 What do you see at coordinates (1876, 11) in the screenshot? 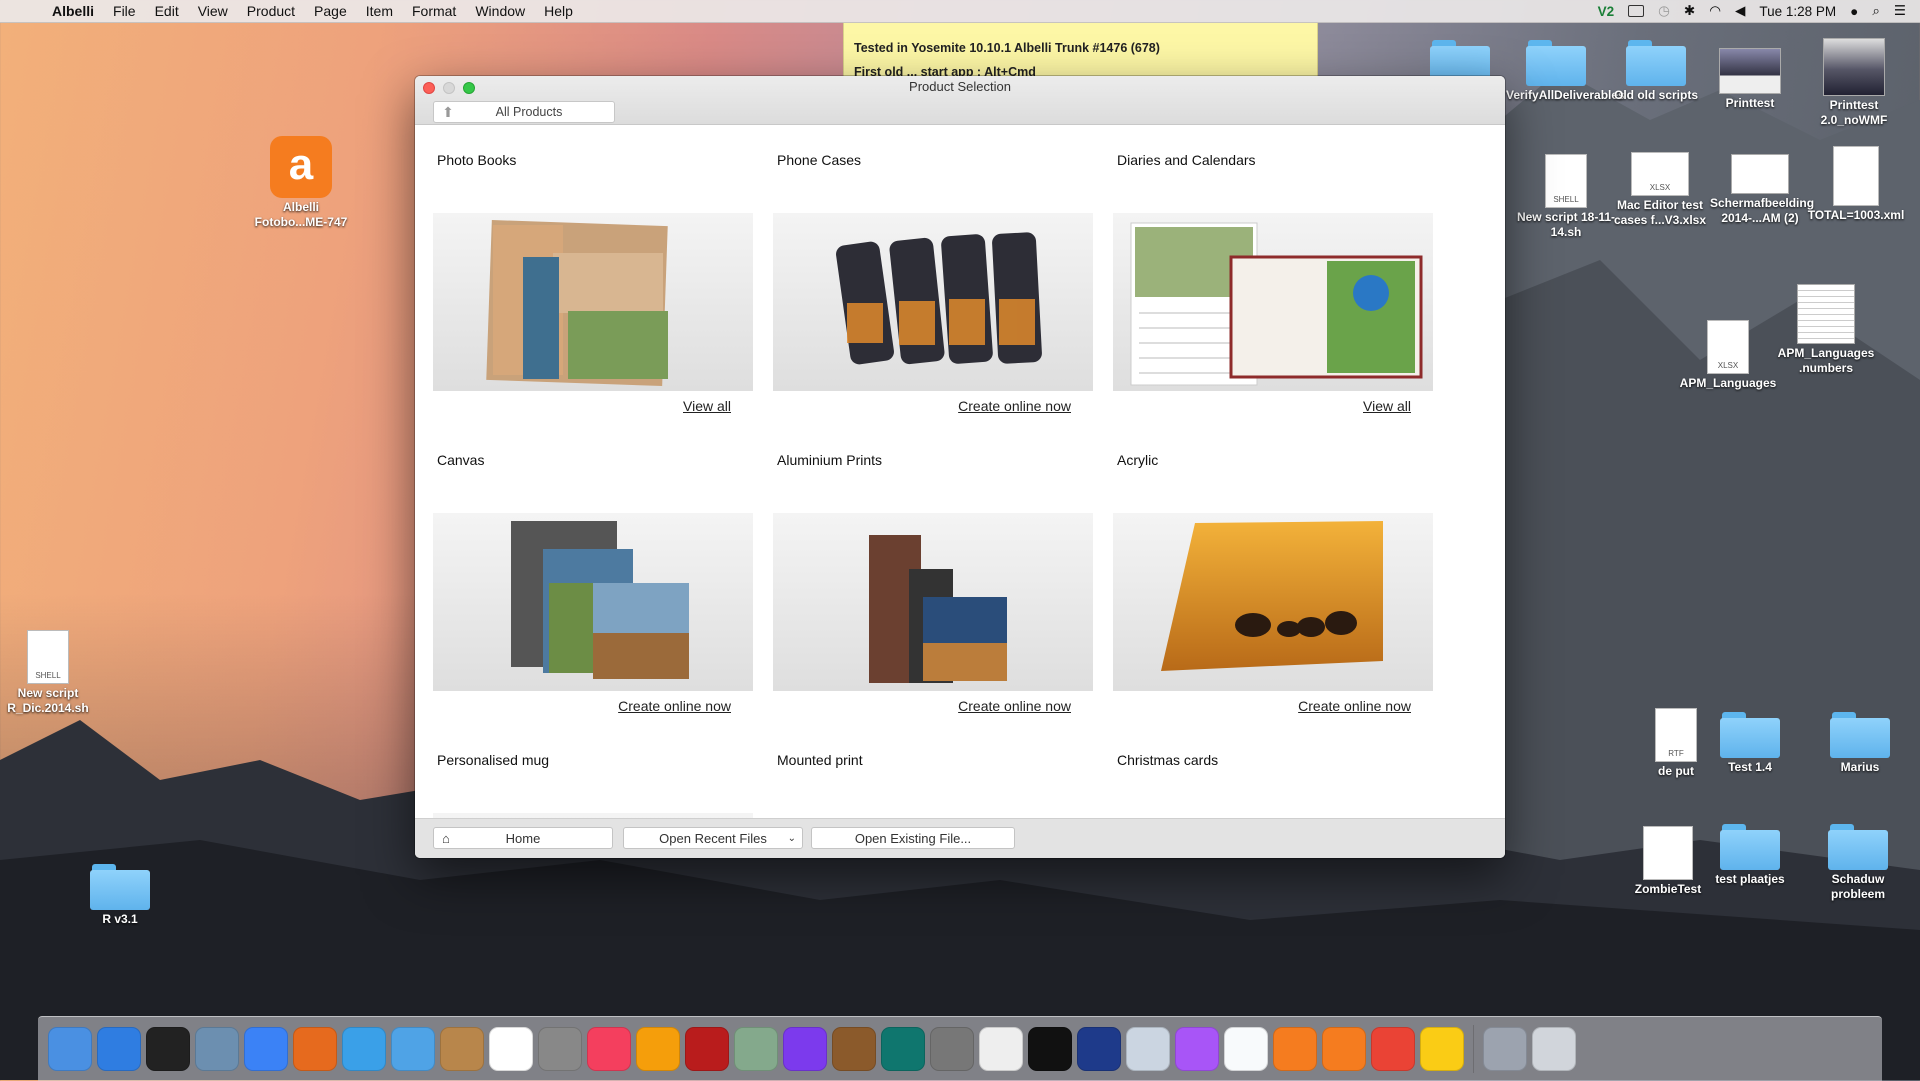
I see `spotlight-icon: ⌕` at bounding box center [1876, 11].